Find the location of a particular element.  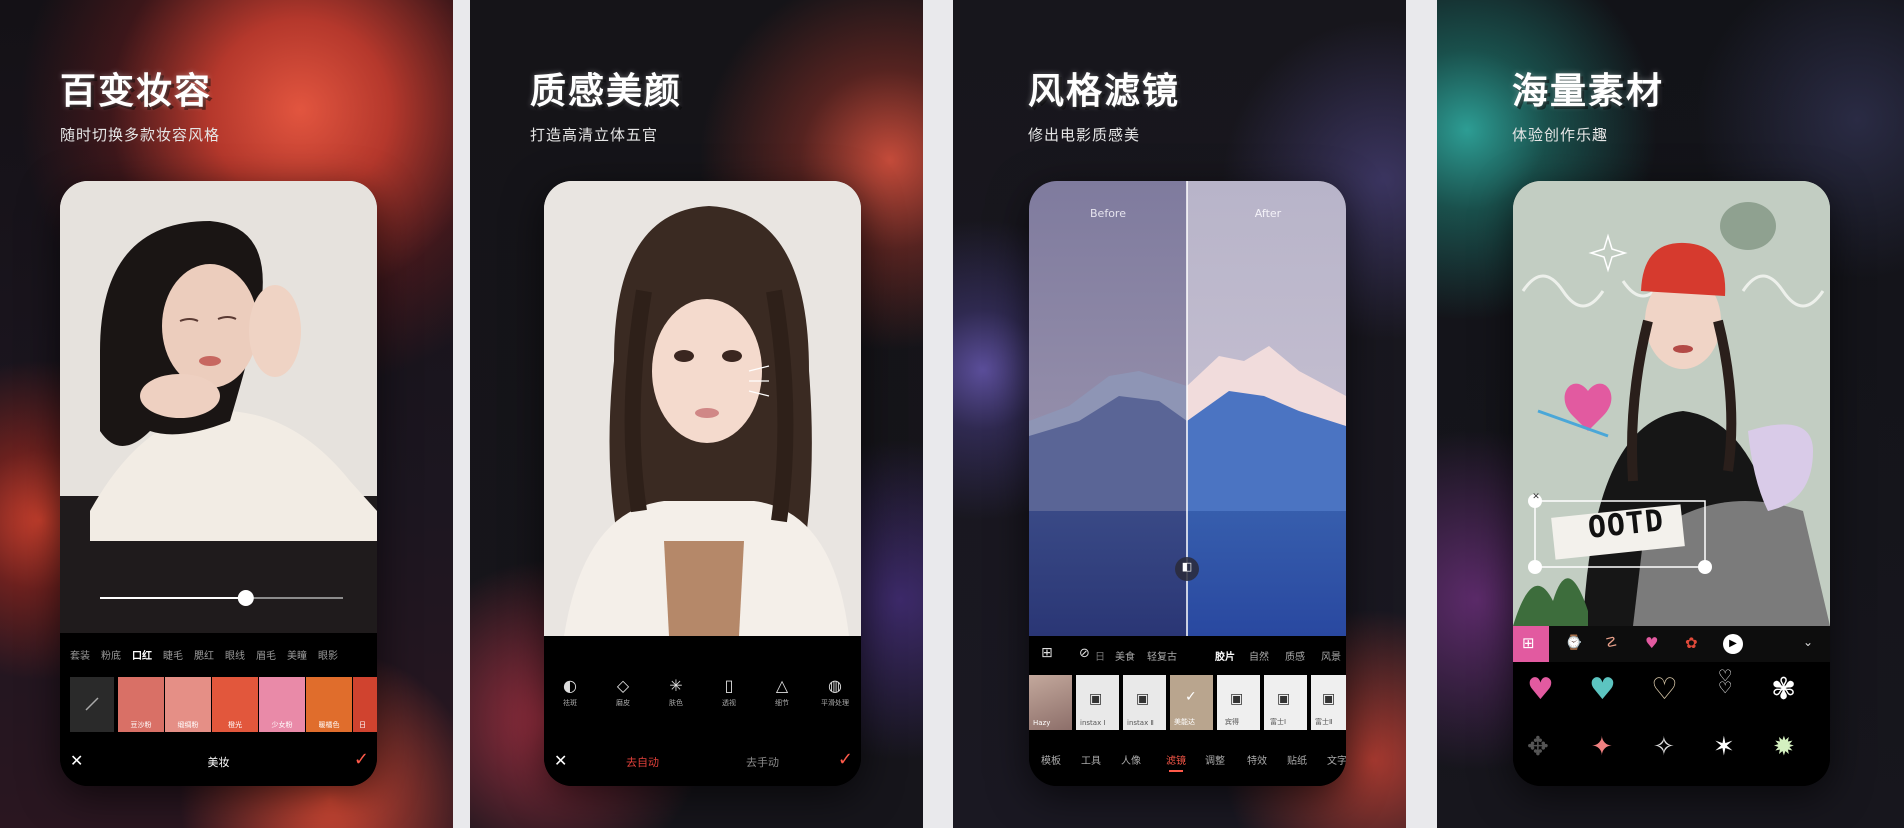

filter-thumb-selected: ✓ 美能达 is located at coordinates (1191, 702).